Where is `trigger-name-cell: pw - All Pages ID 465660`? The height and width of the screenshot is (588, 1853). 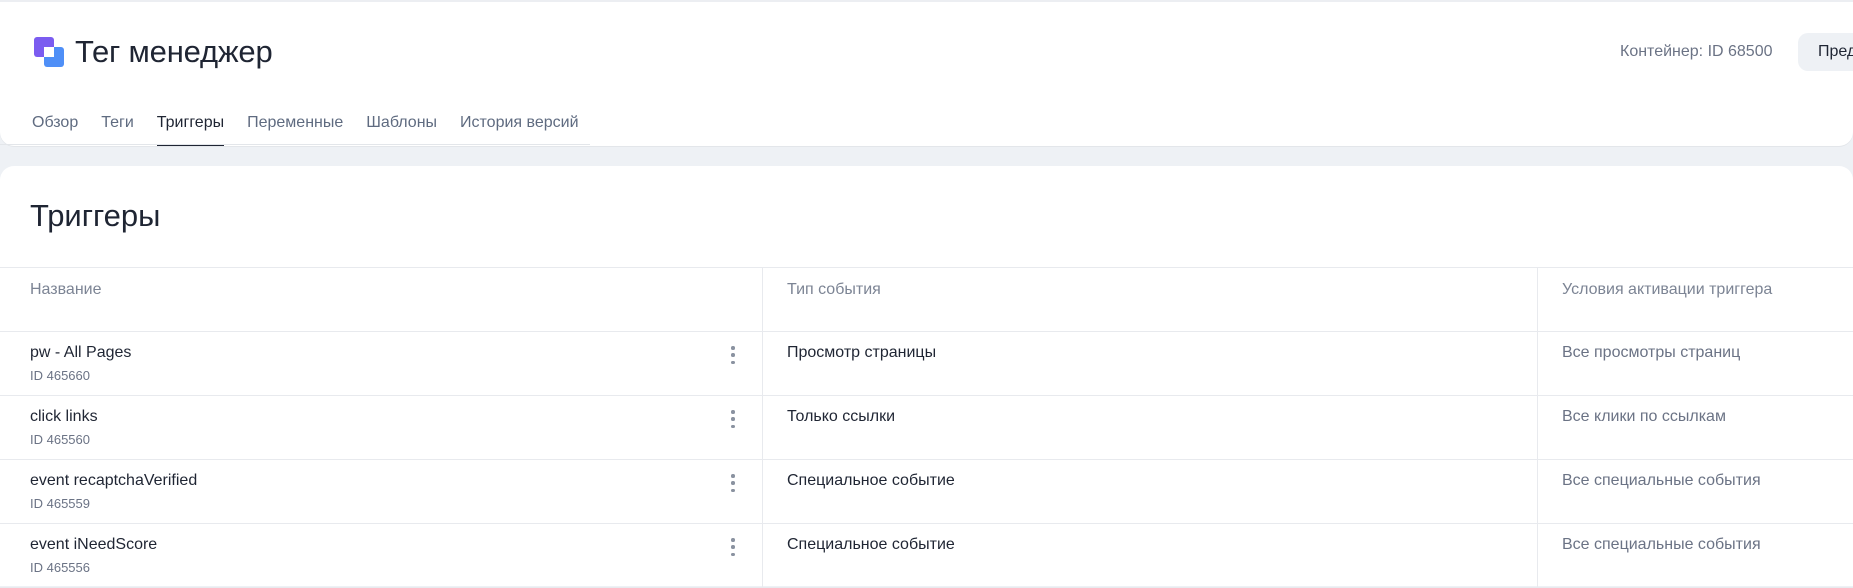 trigger-name-cell: pw - All Pages ID 465660 is located at coordinates (381, 363).